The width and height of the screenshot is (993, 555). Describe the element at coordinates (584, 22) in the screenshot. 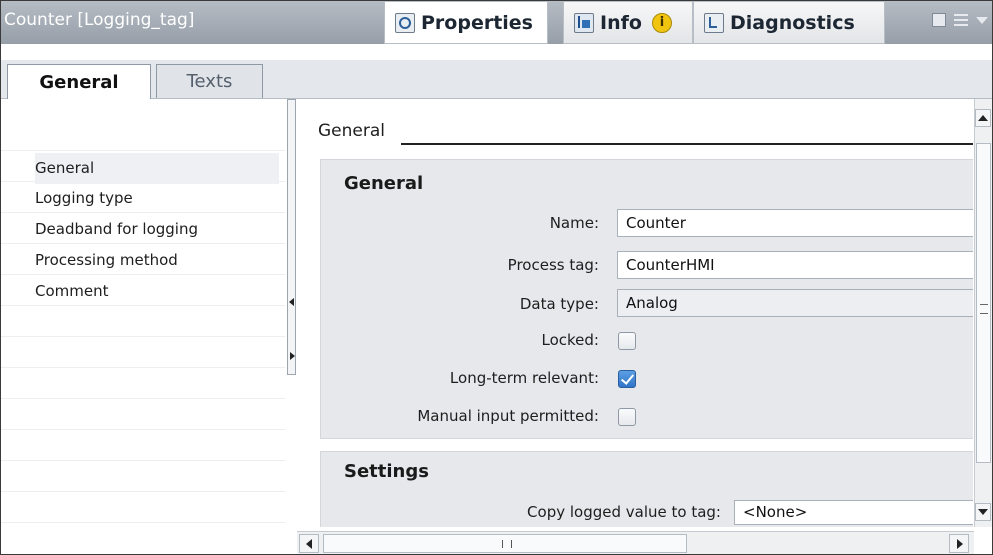

I see `info-icon` at that location.